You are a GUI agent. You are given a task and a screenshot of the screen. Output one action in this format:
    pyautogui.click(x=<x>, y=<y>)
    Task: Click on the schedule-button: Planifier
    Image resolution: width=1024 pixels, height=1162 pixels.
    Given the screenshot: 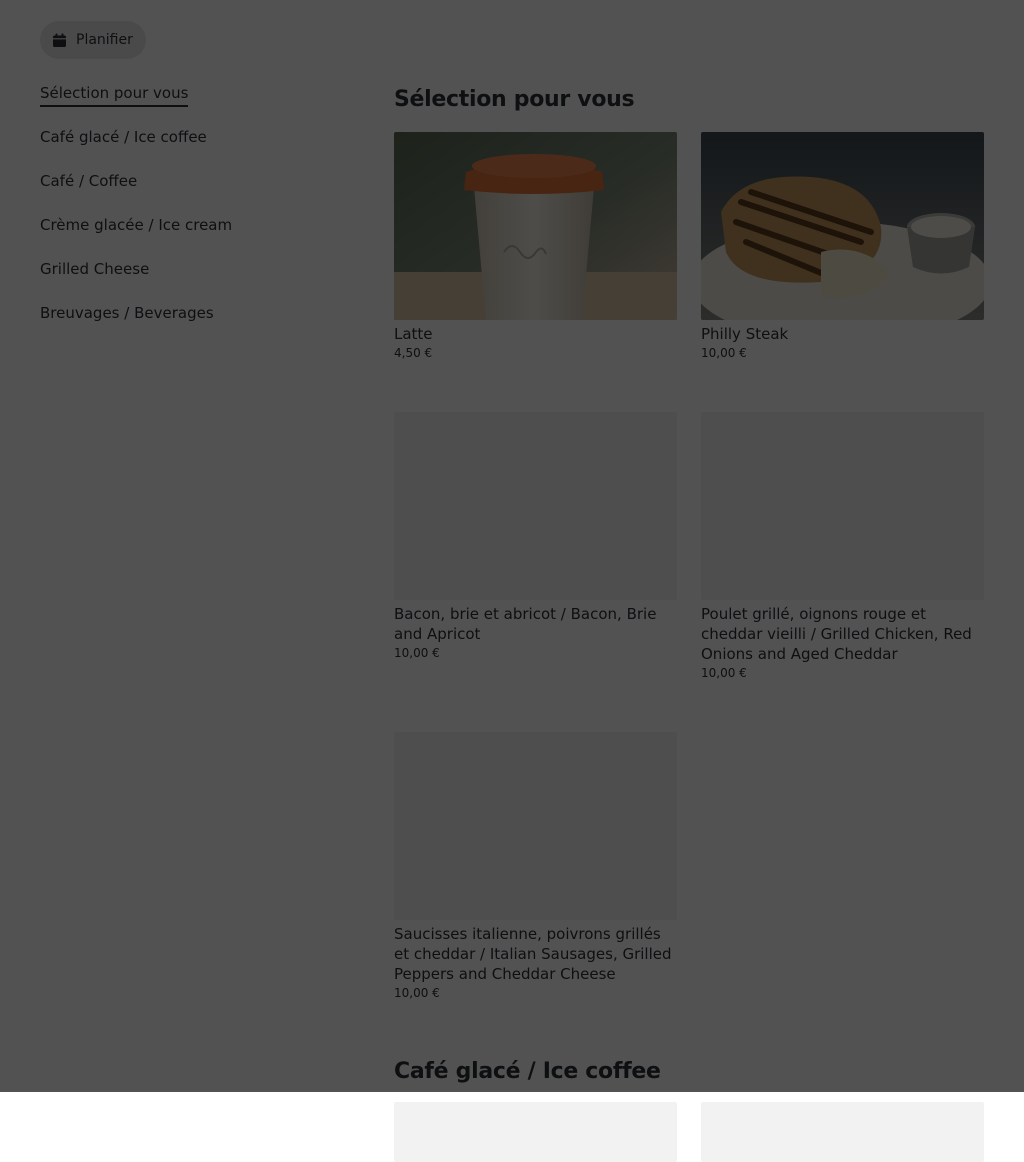 What is the action you would take?
    pyautogui.click(x=93, y=40)
    